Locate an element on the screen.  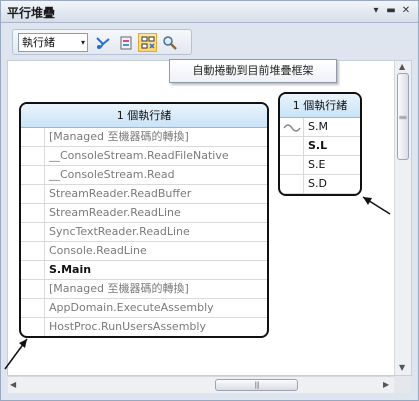
frame-label: SyncTextReader.ReadLine is located at coordinates (119, 231).